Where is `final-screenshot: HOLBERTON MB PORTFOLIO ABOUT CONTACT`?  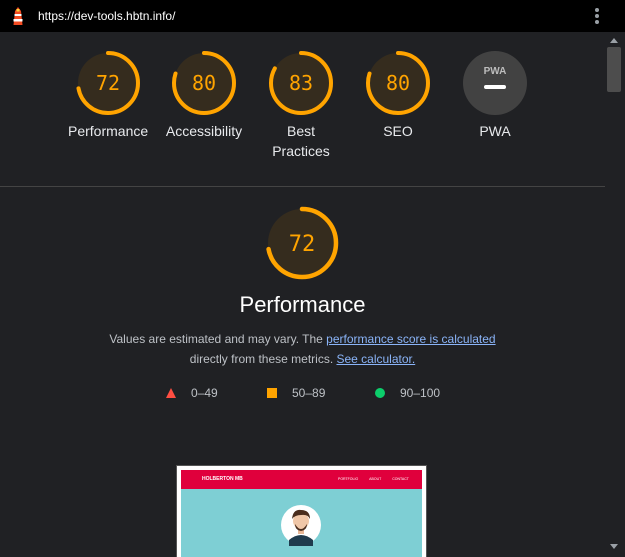 final-screenshot: HOLBERTON MB PORTFOLIO ABOUT CONTACT is located at coordinates (301, 511).